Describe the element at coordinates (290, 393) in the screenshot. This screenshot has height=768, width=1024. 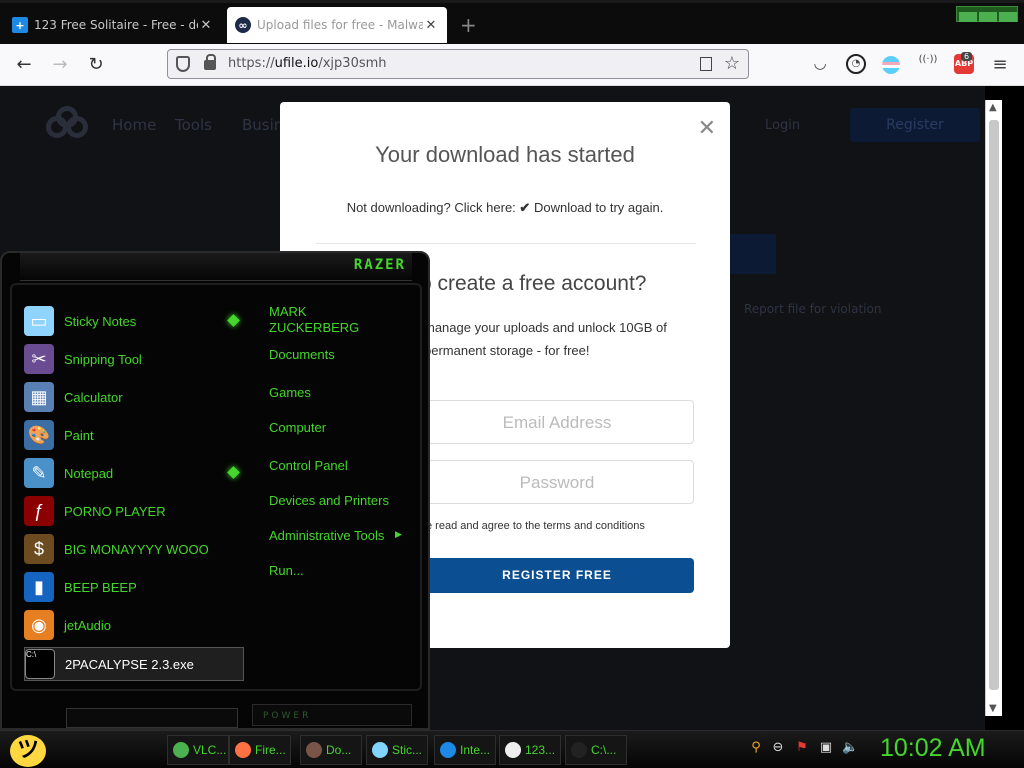
I see `place-item: Games` at that location.